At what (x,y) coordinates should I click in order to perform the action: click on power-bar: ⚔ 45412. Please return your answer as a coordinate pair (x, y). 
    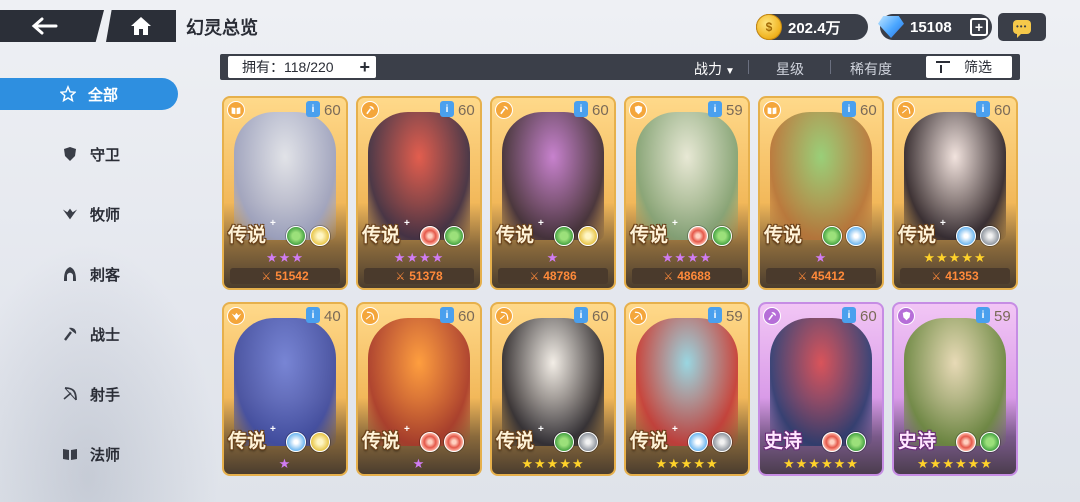
    Looking at the image, I should click on (821, 276).